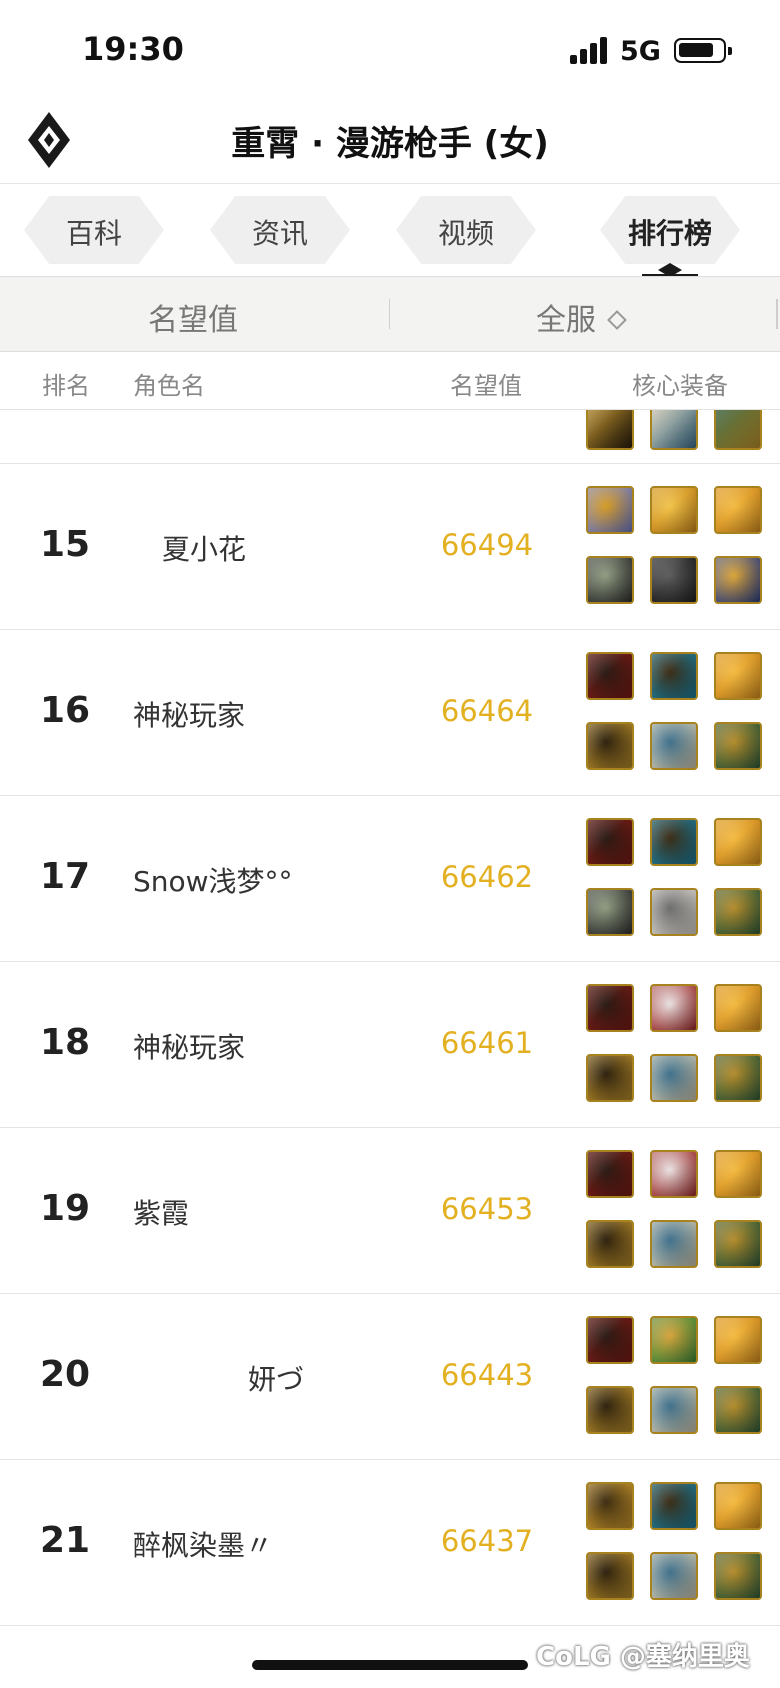  What do you see at coordinates (643, 1657) in the screenshot?
I see `watermark: CoLG @塞纳里奥` at bounding box center [643, 1657].